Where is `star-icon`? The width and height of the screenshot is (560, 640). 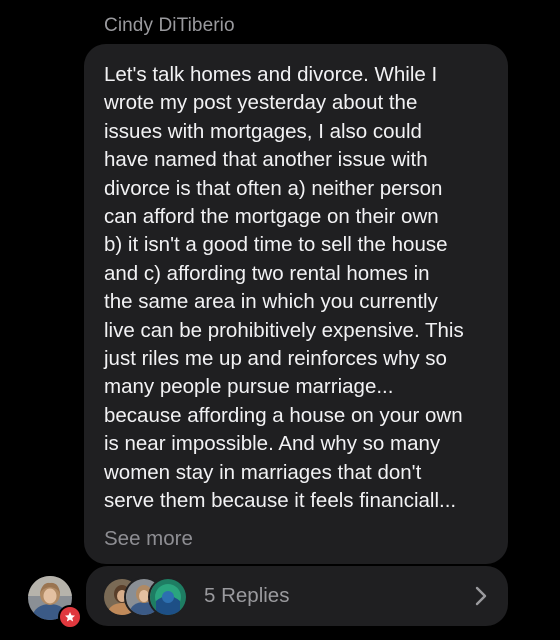
star-icon is located at coordinates (70, 617).